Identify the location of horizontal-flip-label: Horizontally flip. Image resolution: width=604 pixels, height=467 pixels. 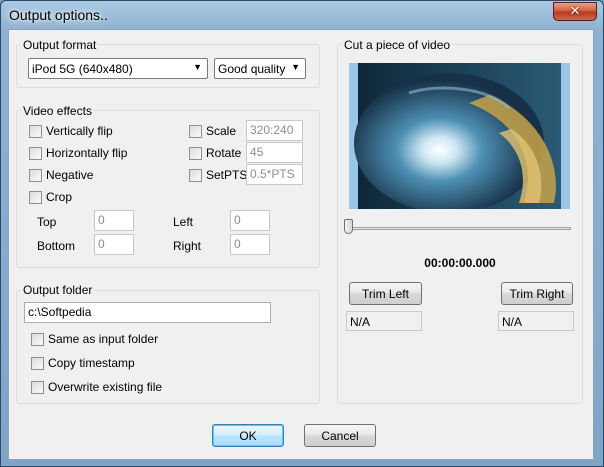
(87, 153).